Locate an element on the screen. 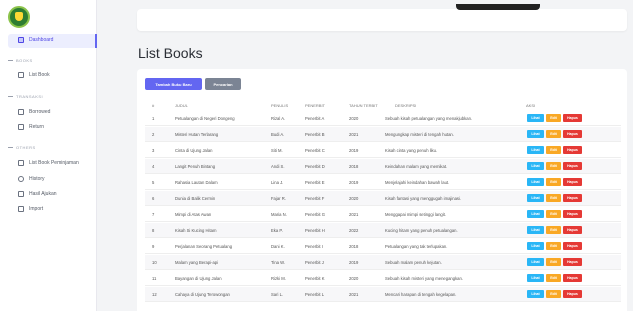 This screenshot has height=311, width=633. sidebar-item-history: History is located at coordinates (31, 179).